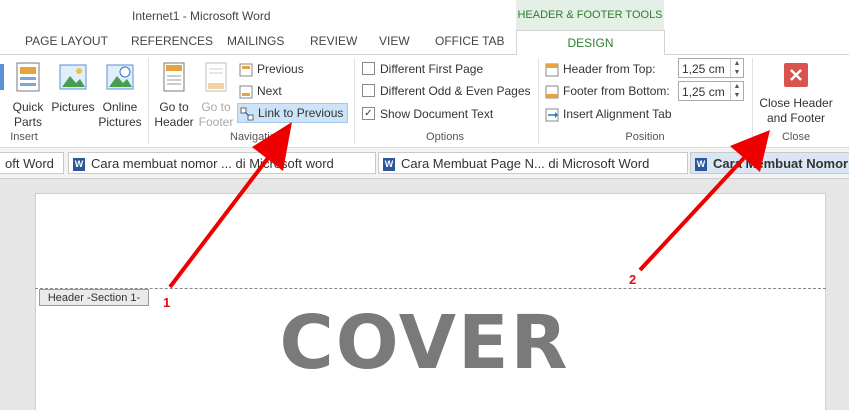  I want to click on arrow-2-line, so click(692, 214).